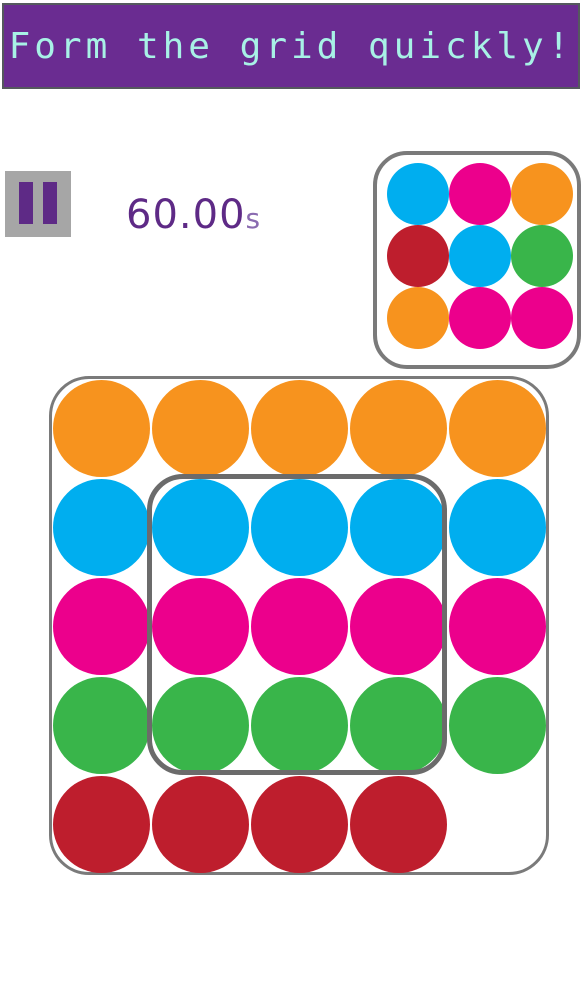 The width and height of the screenshot is (584, 1000). Describe the element at coordinates (253, 218) in the screenshot. I see `timer-unit: s` at that location.